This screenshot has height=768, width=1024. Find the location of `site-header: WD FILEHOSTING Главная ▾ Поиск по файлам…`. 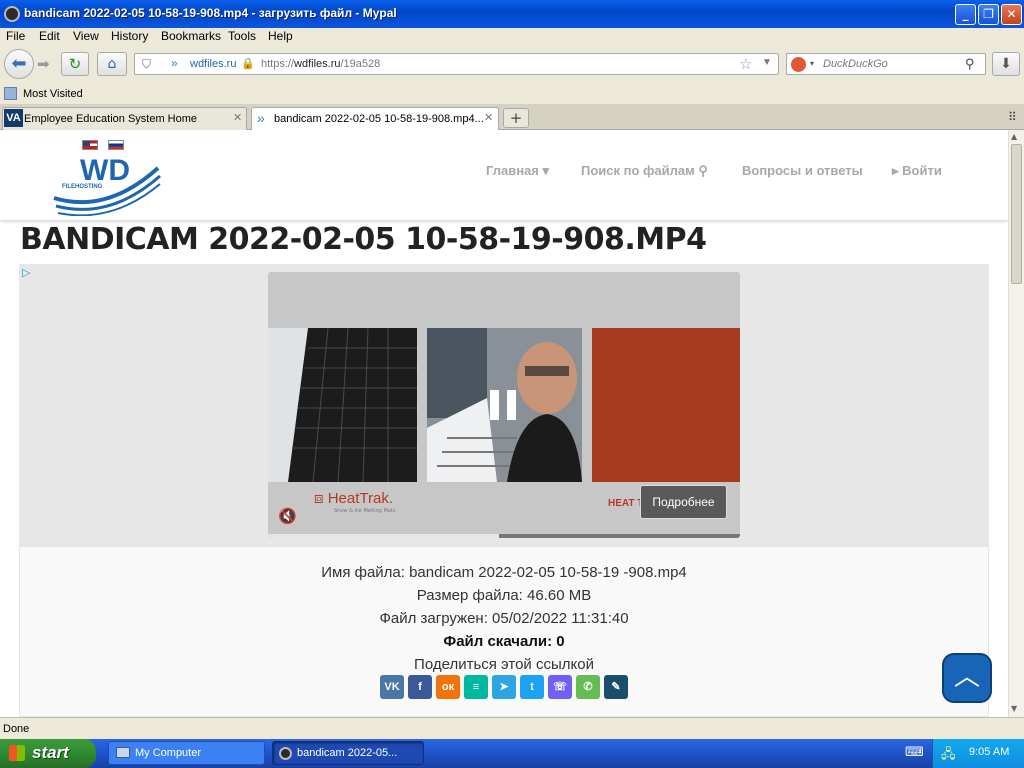

site-header: WD FILEHOSTING Главная ▾ Поиск по файлам… is located at coordinates (504, 175).